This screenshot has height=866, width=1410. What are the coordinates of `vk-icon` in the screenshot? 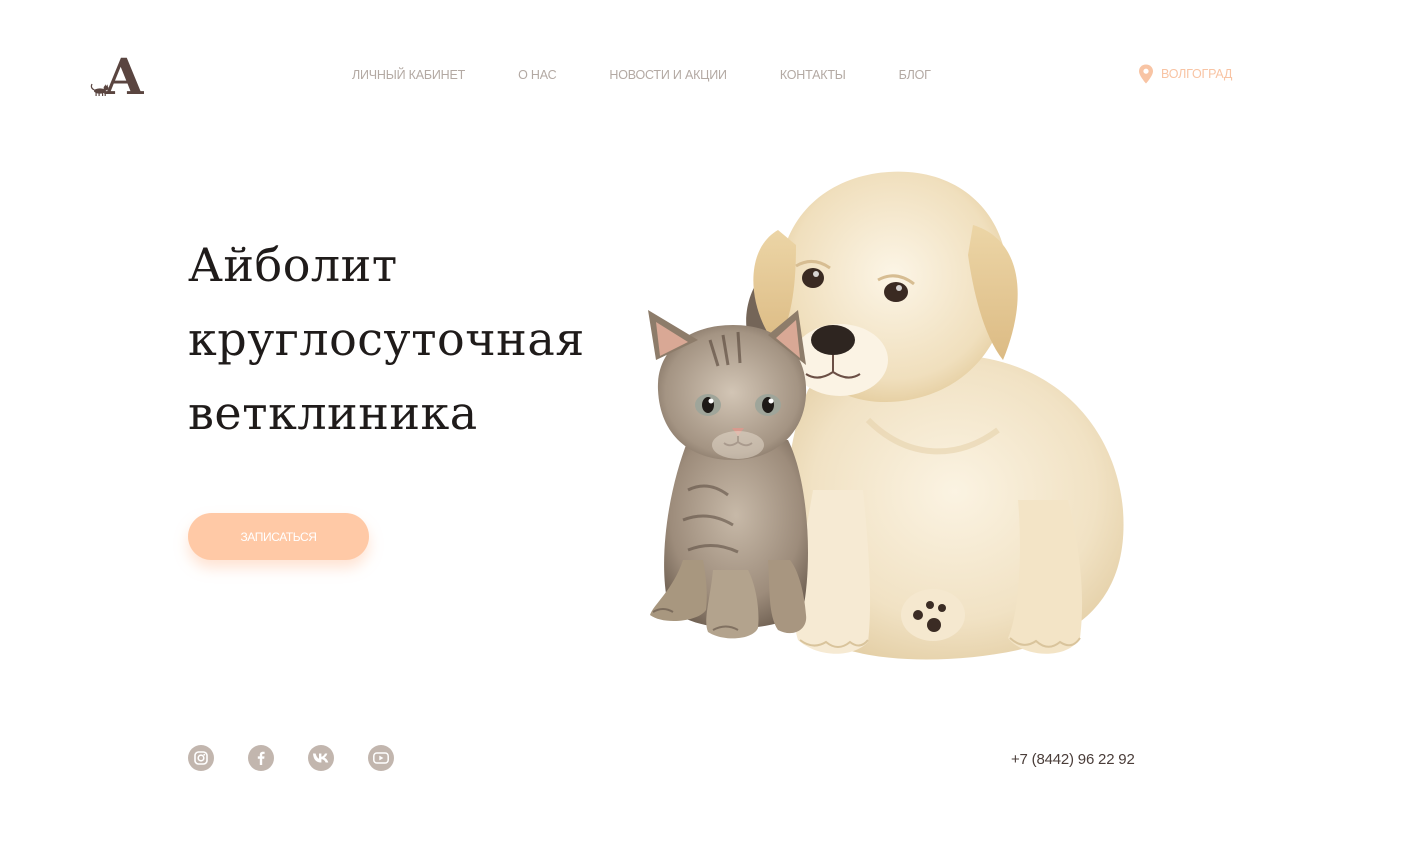 It's located at (321, 758).